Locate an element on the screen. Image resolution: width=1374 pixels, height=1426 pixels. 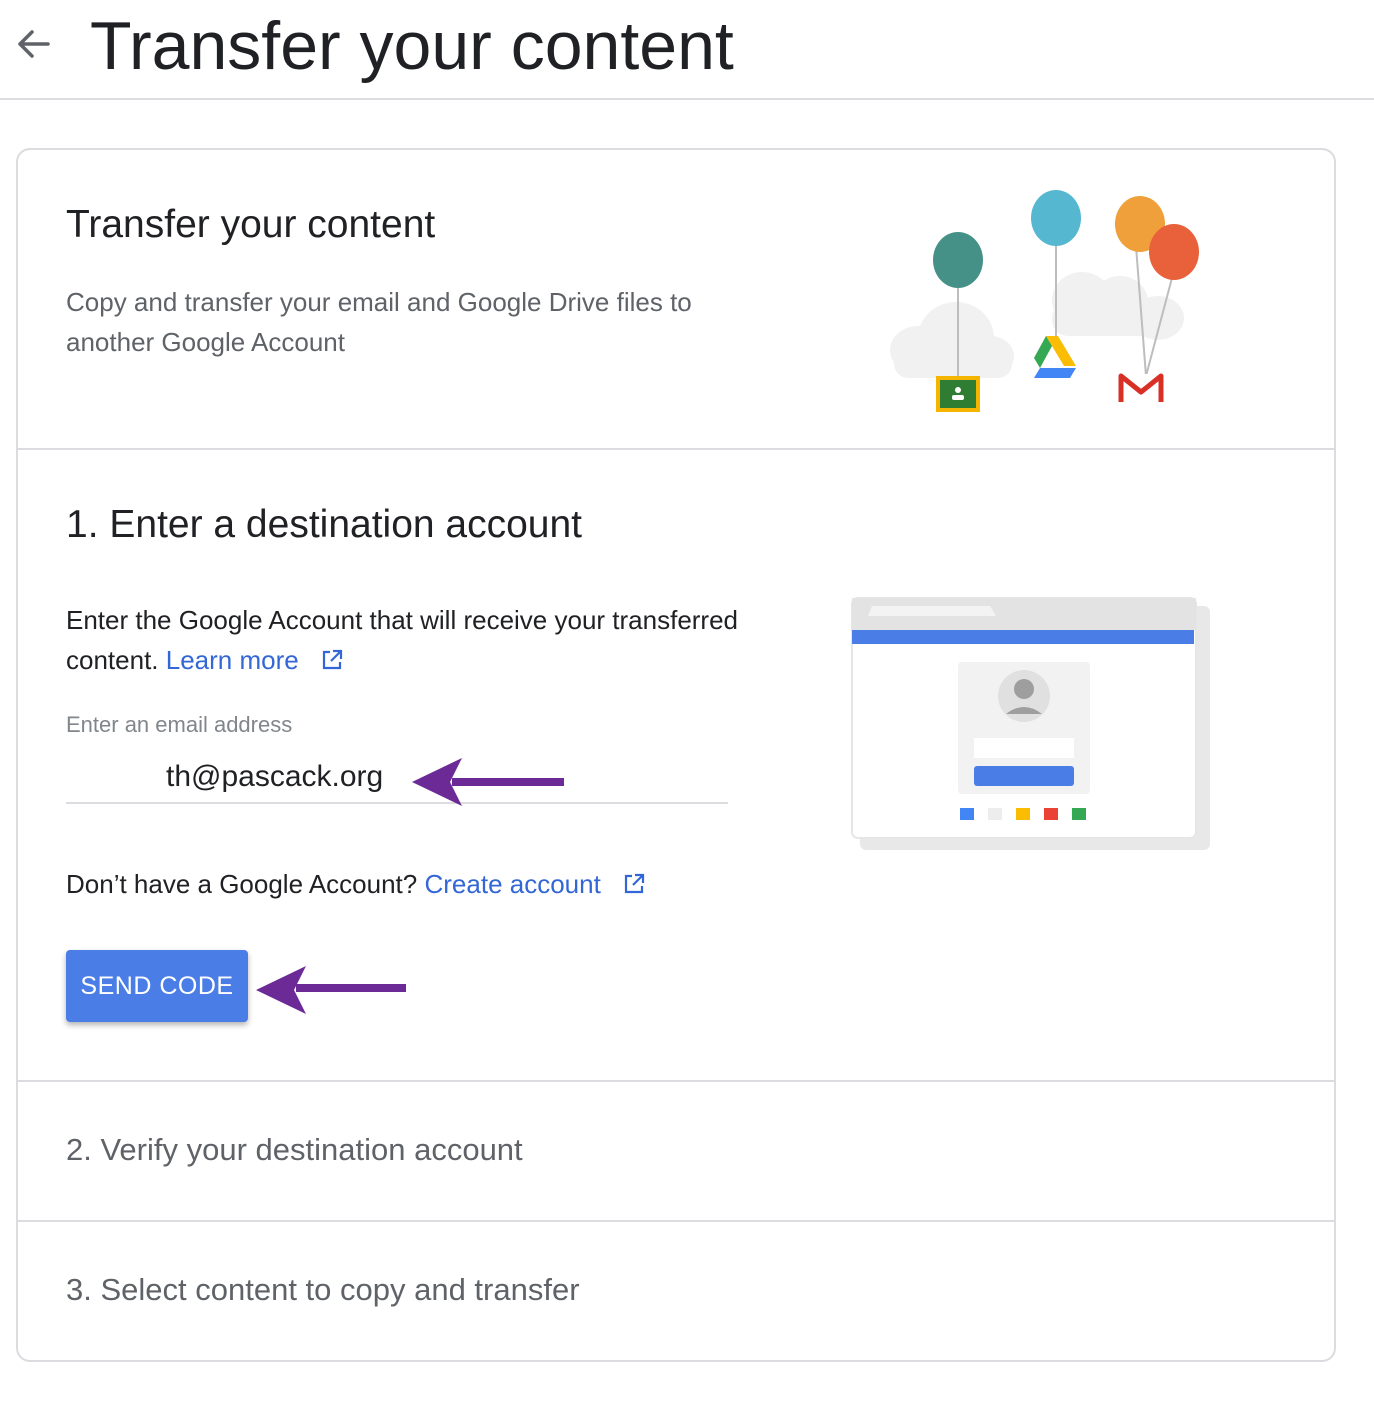
learn-more-link: Learn more is located at coordinates (232, 660).